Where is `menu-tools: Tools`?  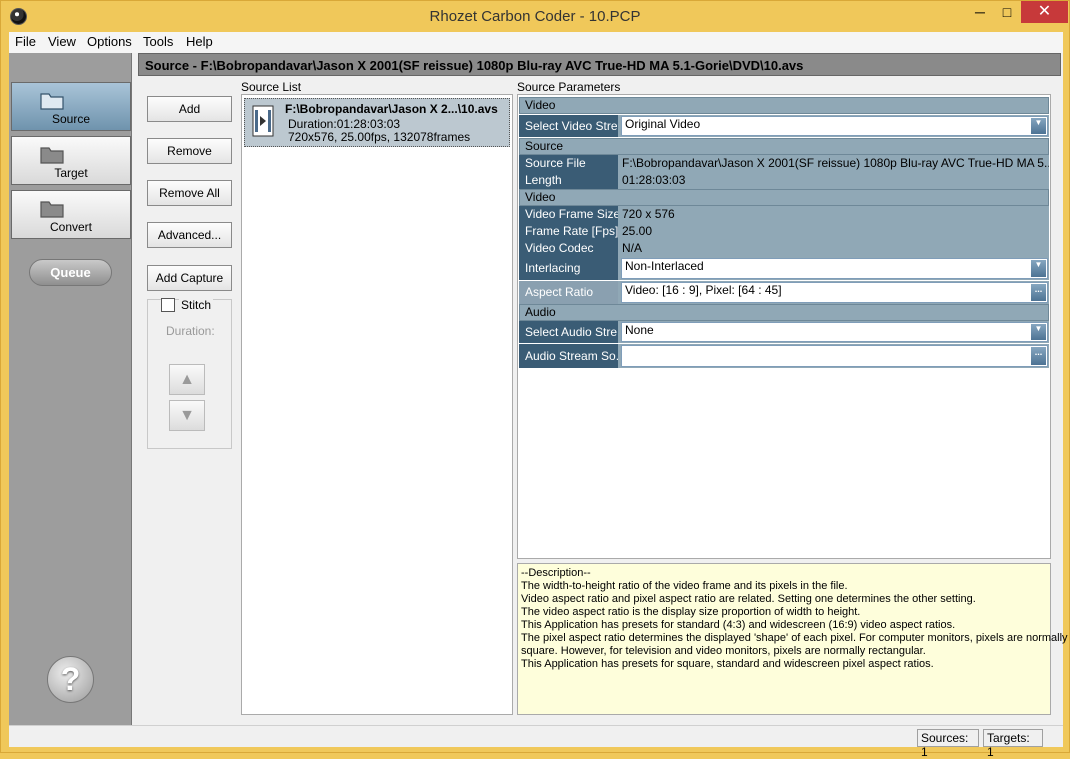
menu-tools: Tools is located at coordinates (158, 41).